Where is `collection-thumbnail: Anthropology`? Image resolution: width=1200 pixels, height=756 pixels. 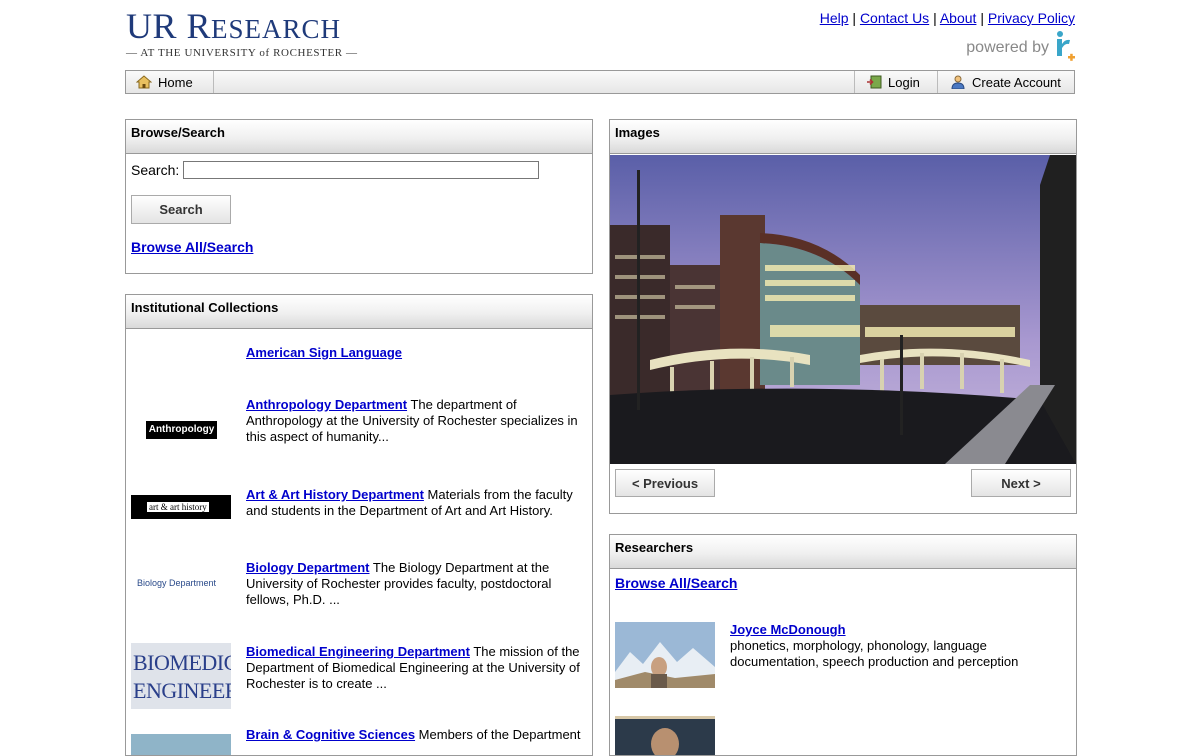
collection-thumbnail: Anthropology is located at coordinates (181, 430).